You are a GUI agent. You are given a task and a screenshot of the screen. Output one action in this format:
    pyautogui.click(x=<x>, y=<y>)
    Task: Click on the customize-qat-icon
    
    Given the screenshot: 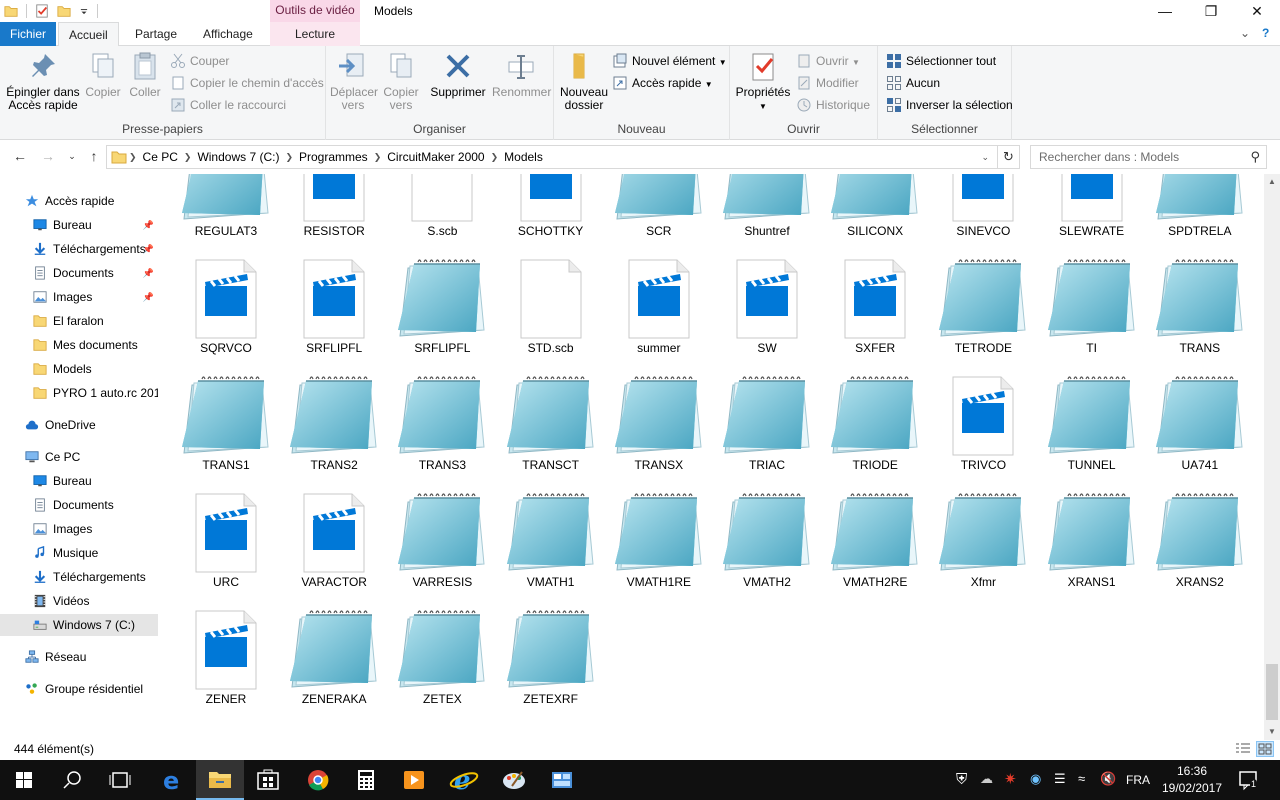 What is the action you would take?
    pyautogui.click(x=84, y=11)
    